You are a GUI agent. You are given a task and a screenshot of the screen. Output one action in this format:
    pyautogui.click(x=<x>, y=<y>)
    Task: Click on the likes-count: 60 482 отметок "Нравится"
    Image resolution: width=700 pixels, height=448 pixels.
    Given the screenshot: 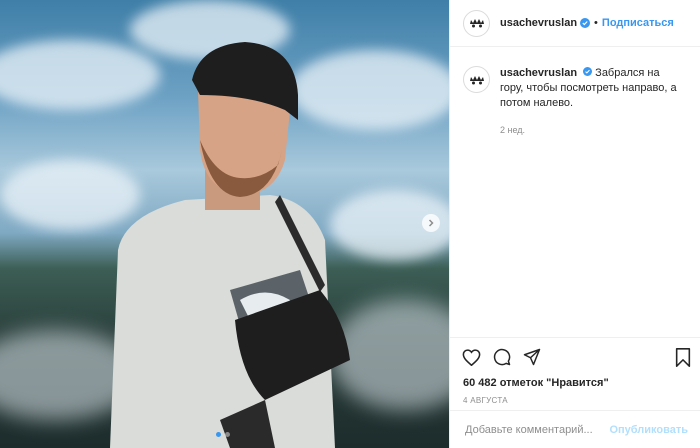 What is the action you would take?
    pyautogui.click(x=575, y=378)
    